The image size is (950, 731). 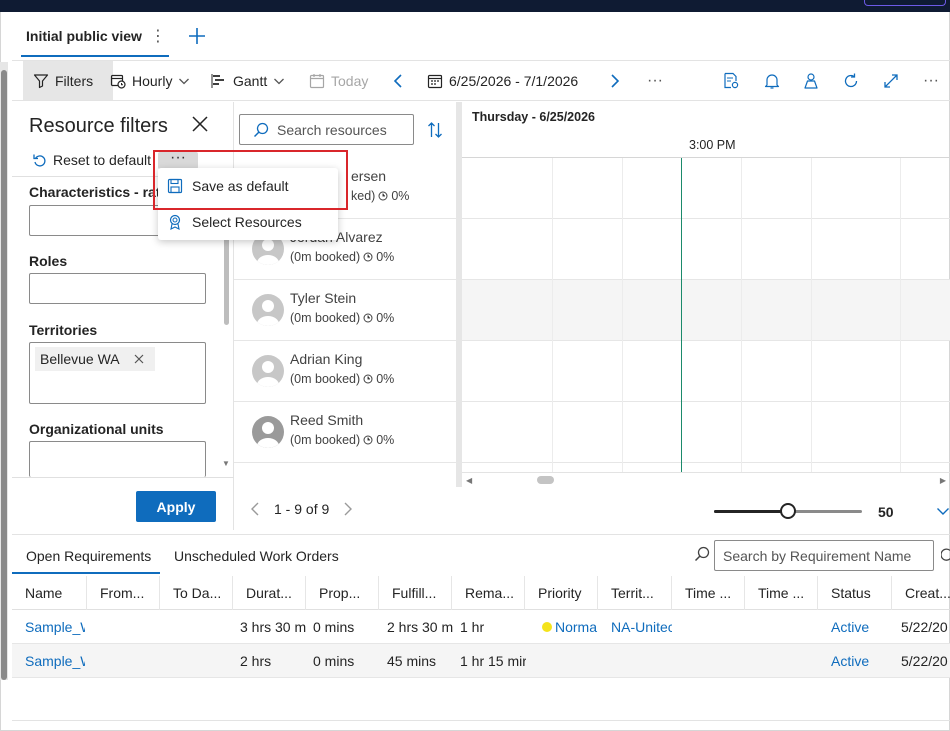 What do you see at coordinates (545, 480) in the screenshot?
I see `scrollbar-thumb` at bounding box center [545, 480].